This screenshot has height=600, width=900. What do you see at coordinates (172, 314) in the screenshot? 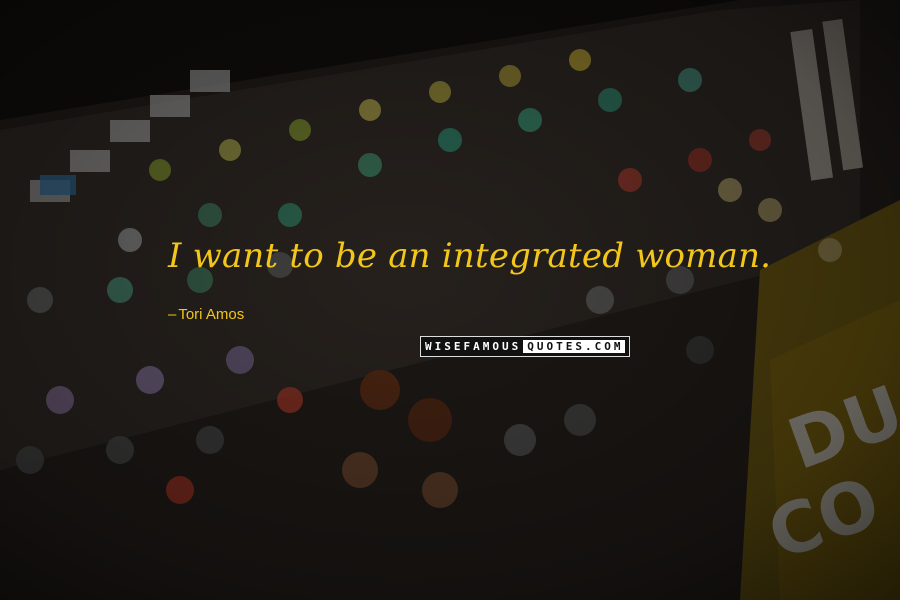
I see `author-dash: –` at bounding box center [172, 314].